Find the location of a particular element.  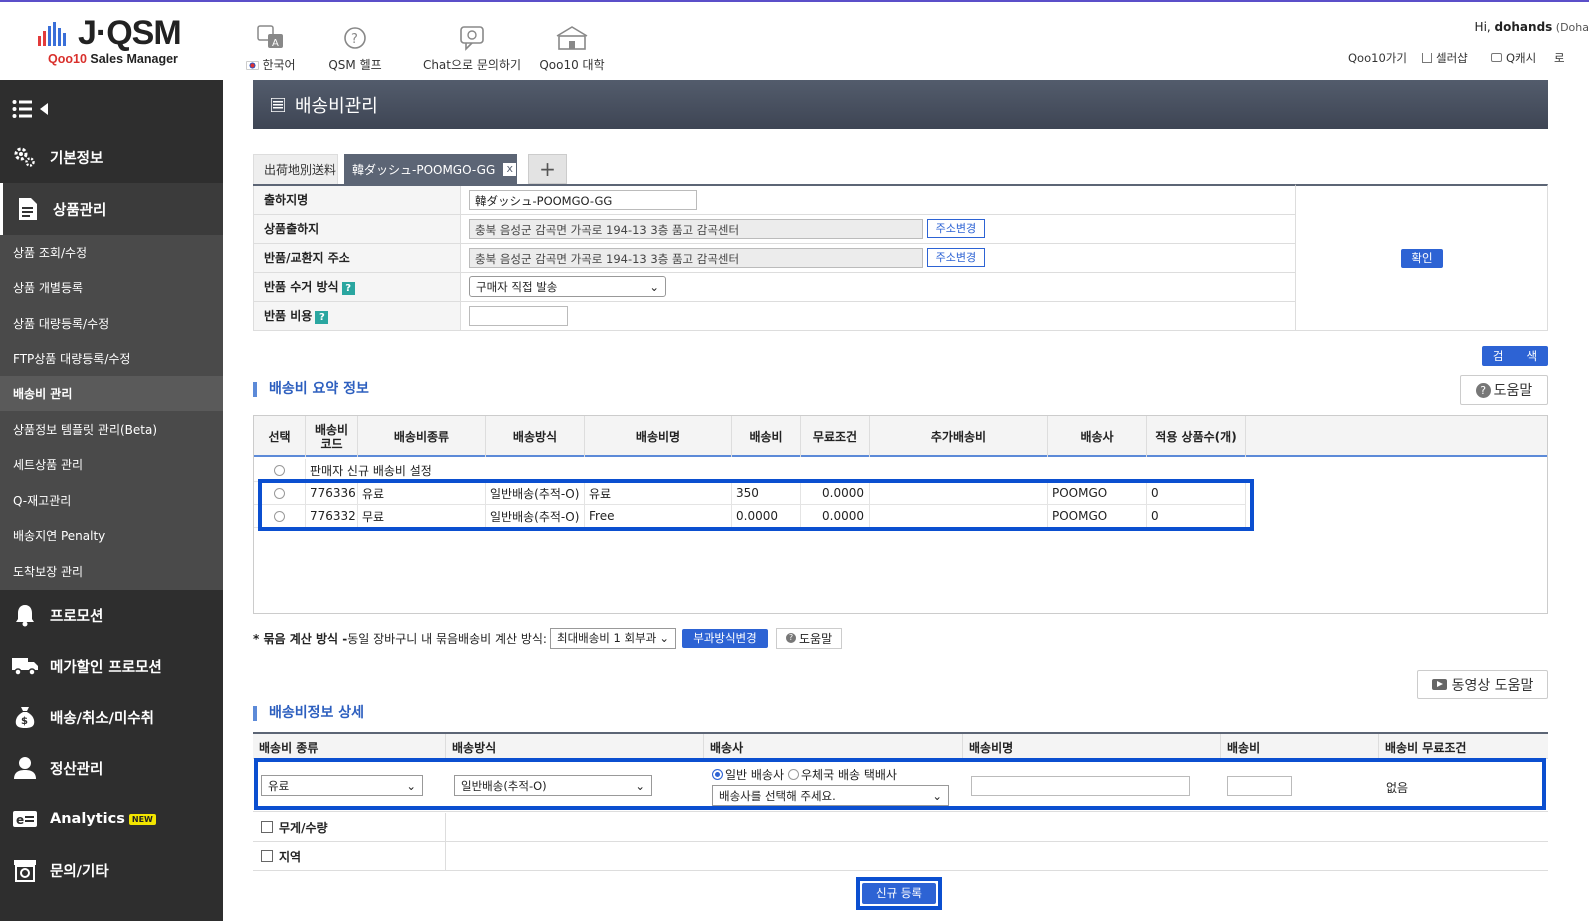

sidebar-sub-set-product: 세트상품 관리 is located at coordinates (111, 464).